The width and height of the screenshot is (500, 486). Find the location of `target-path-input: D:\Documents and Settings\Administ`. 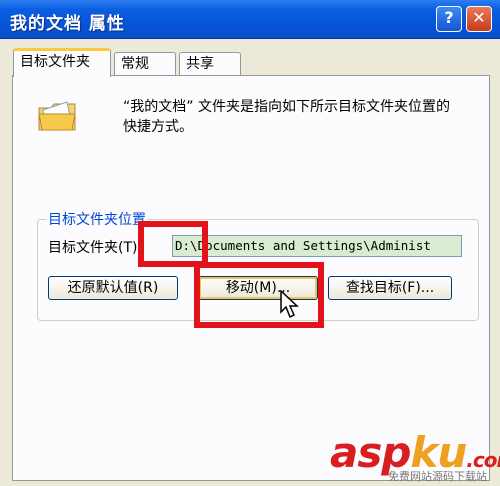

target-path-input: D:\Documents and Settings\Administ is located at coordinates (317, 246).